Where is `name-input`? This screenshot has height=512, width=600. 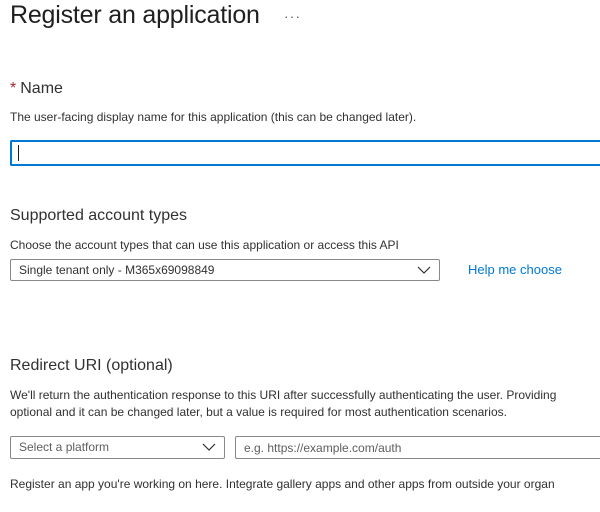
name-input is located at coordinates (305, 153).